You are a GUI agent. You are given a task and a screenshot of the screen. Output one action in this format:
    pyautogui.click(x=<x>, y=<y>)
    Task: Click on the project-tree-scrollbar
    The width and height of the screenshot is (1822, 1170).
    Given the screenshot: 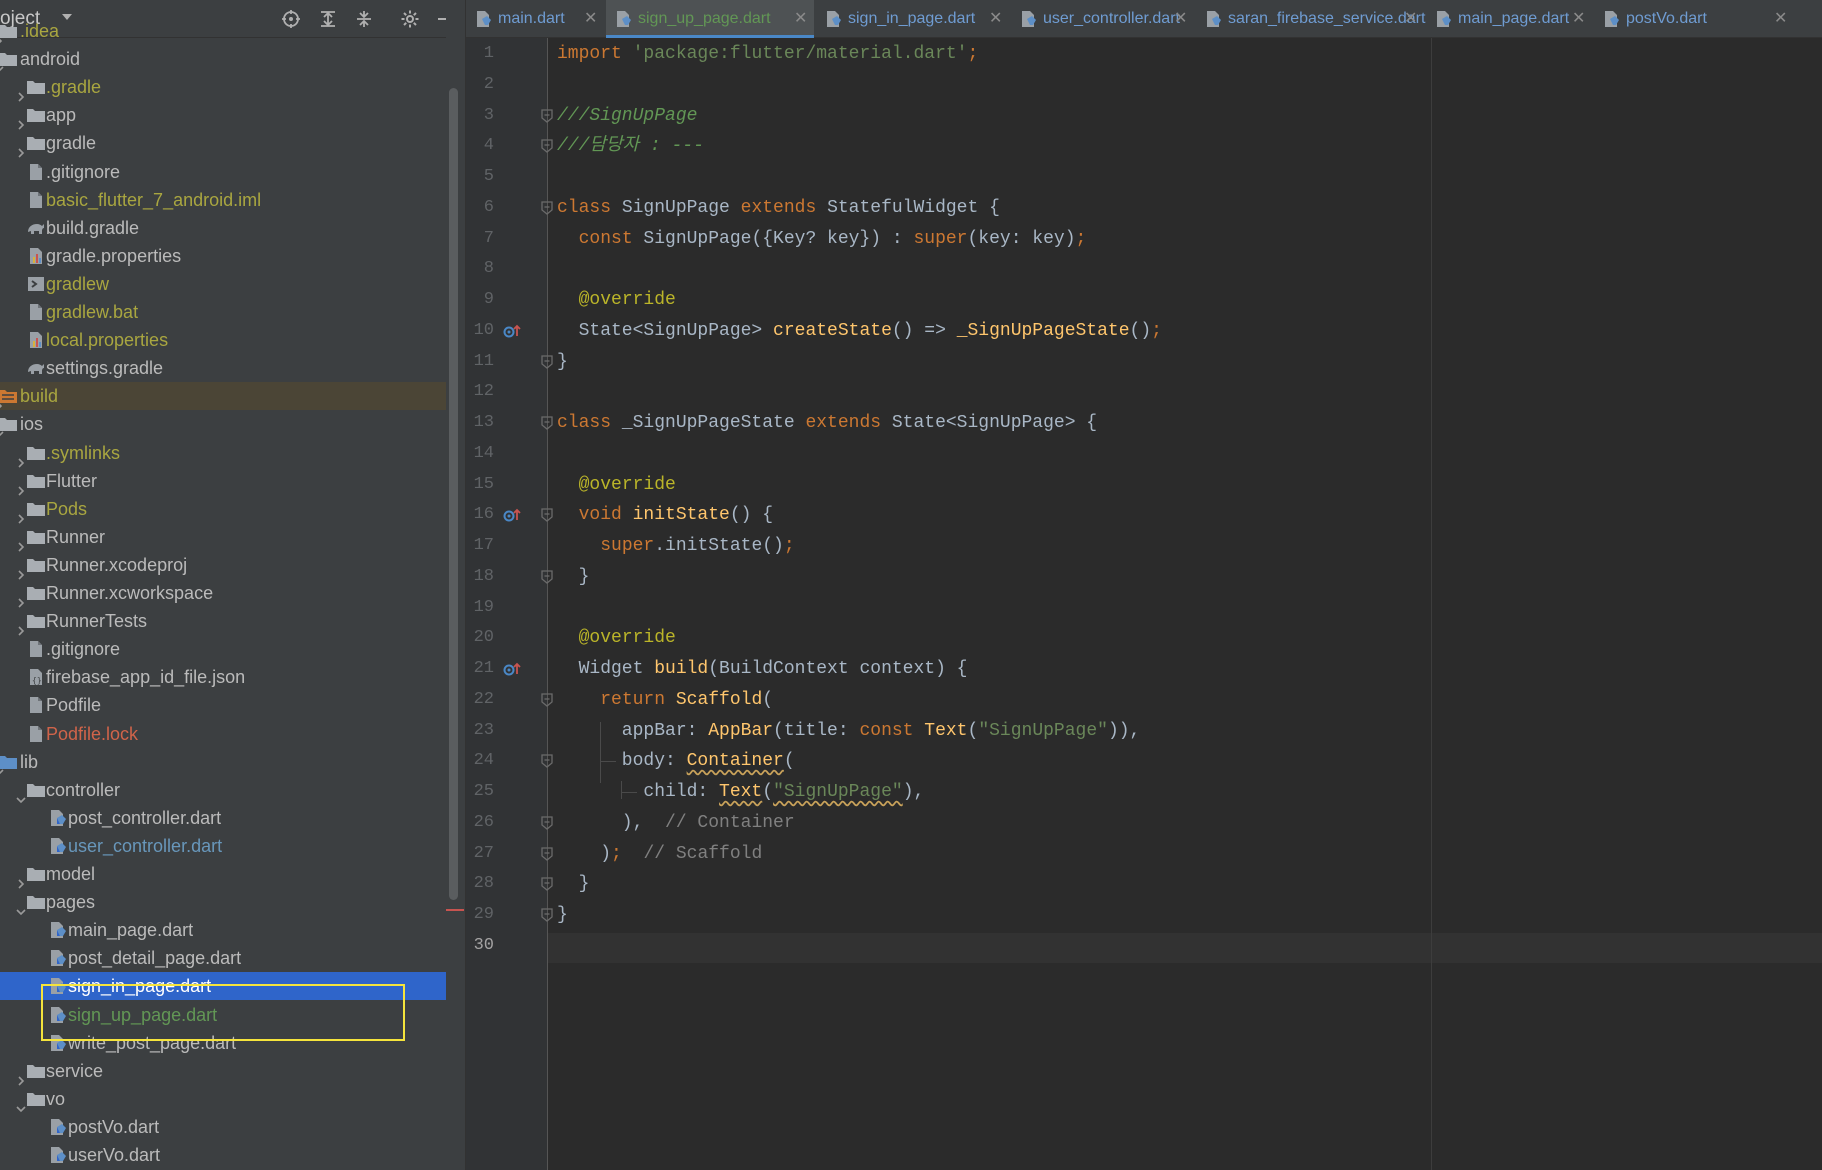 What is the action you would take?
    pyautogui.click(x=453, y=494)
    